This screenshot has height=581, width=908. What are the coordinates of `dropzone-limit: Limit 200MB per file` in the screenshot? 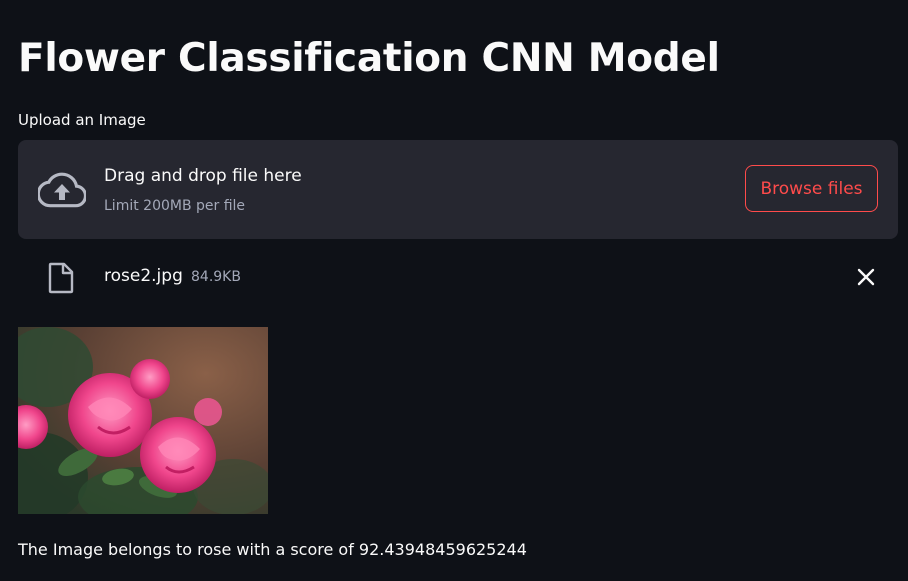 It's located at (175, 206).